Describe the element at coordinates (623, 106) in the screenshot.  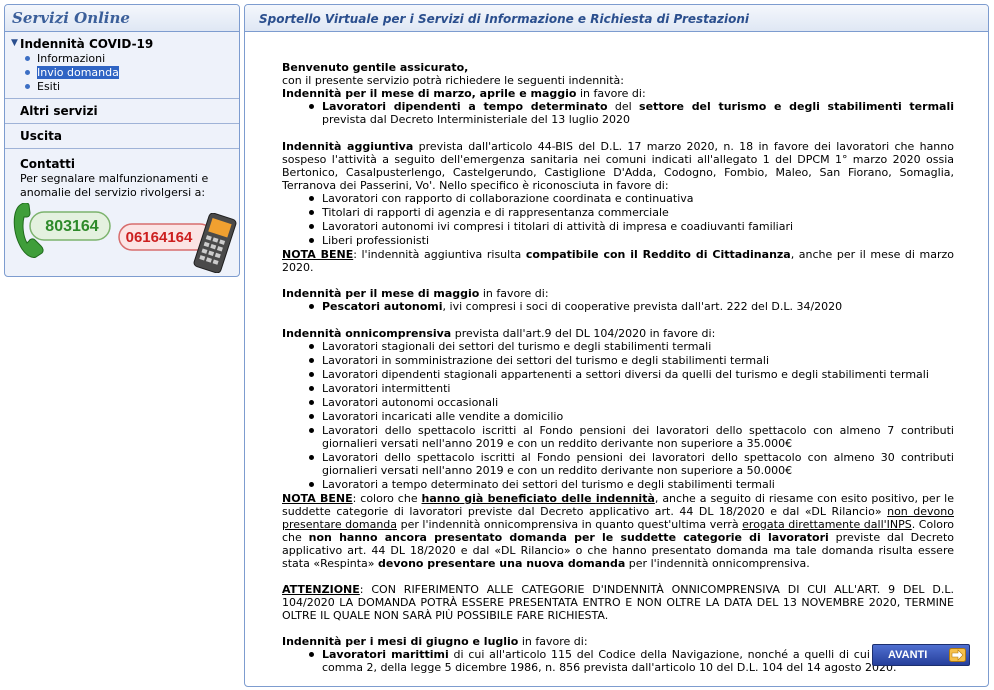
I see `item-text: del` at that location.